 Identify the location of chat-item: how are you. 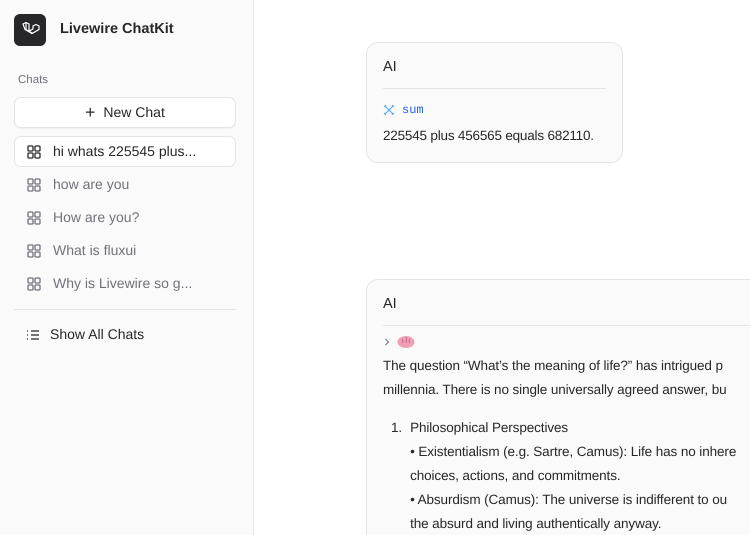
(125, 184).